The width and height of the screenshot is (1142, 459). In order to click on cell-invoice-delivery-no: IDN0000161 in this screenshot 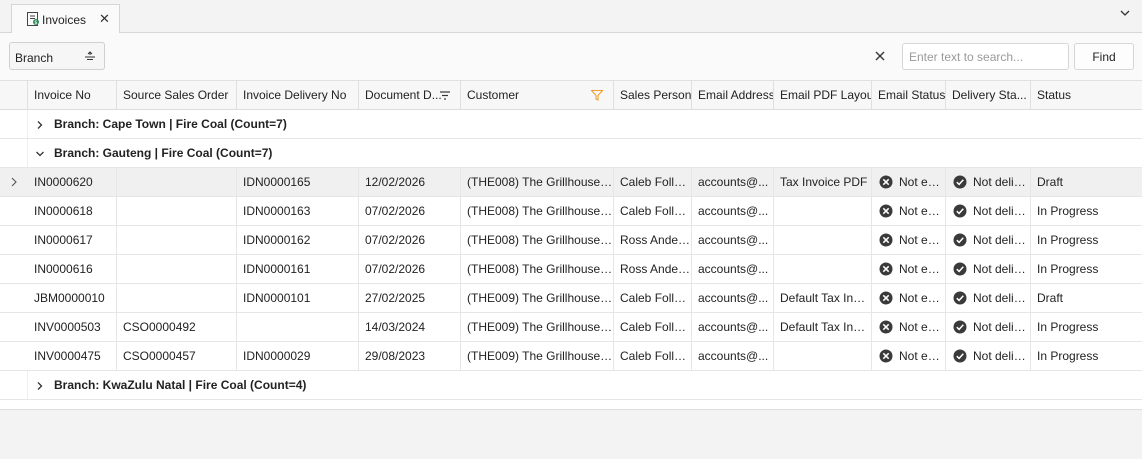, I will do `click(298, 269)`.